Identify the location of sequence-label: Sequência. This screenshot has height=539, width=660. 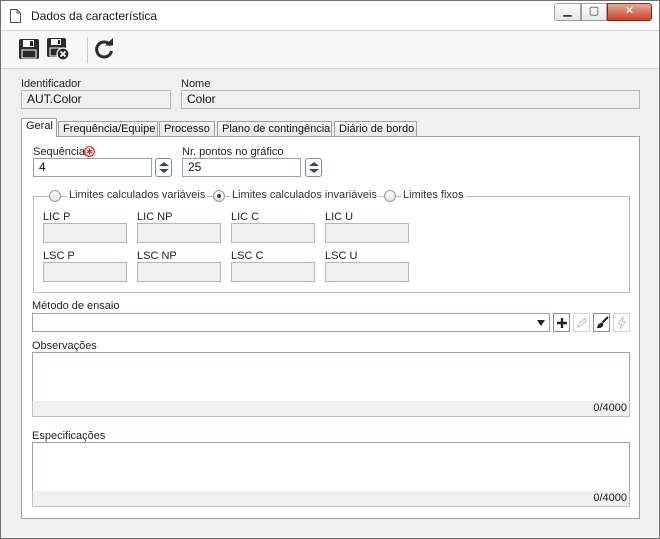
(59, 152).